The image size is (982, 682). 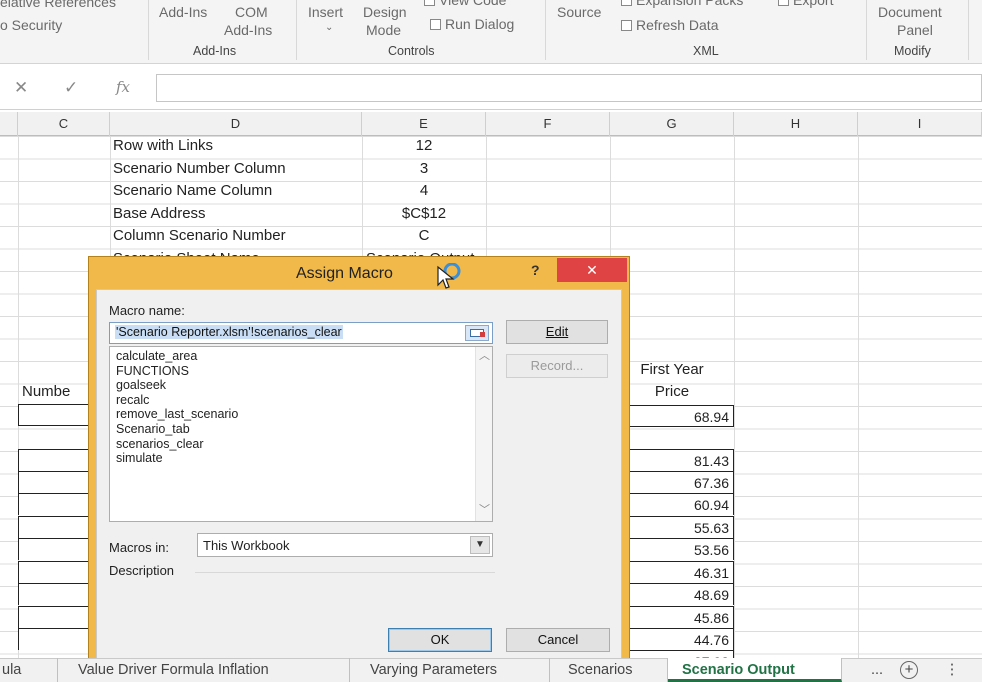 What do you see at coordinates (424, 213) in the screenshot?
I see `cell-value: $C$12` at bounding box center [424, 213].